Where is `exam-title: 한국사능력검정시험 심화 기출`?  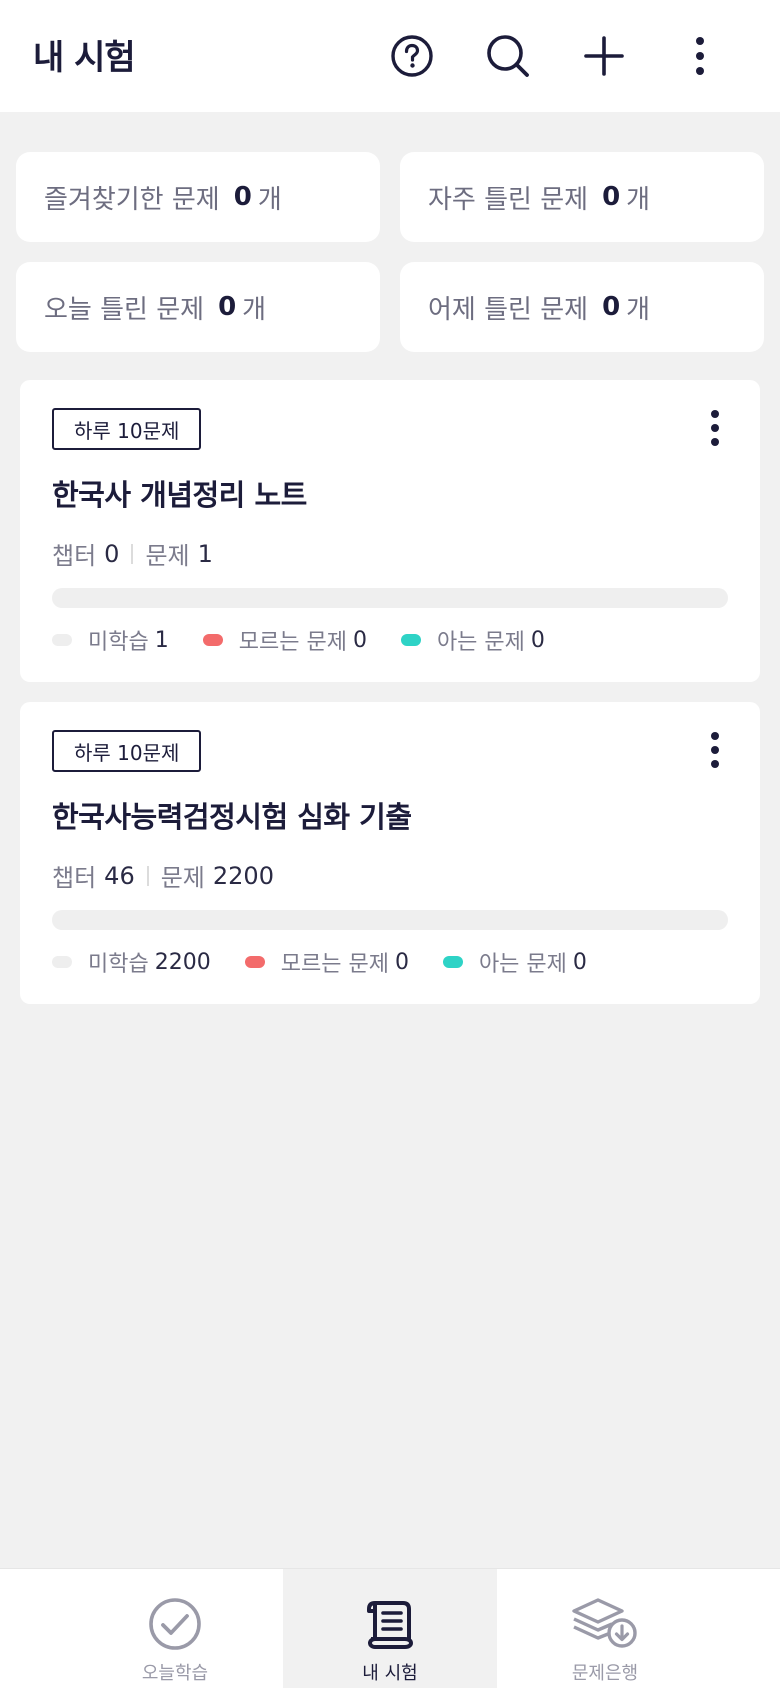 exam-title: 한국사능력검정시험 심화 기출 is located at coordinates (232, 817).